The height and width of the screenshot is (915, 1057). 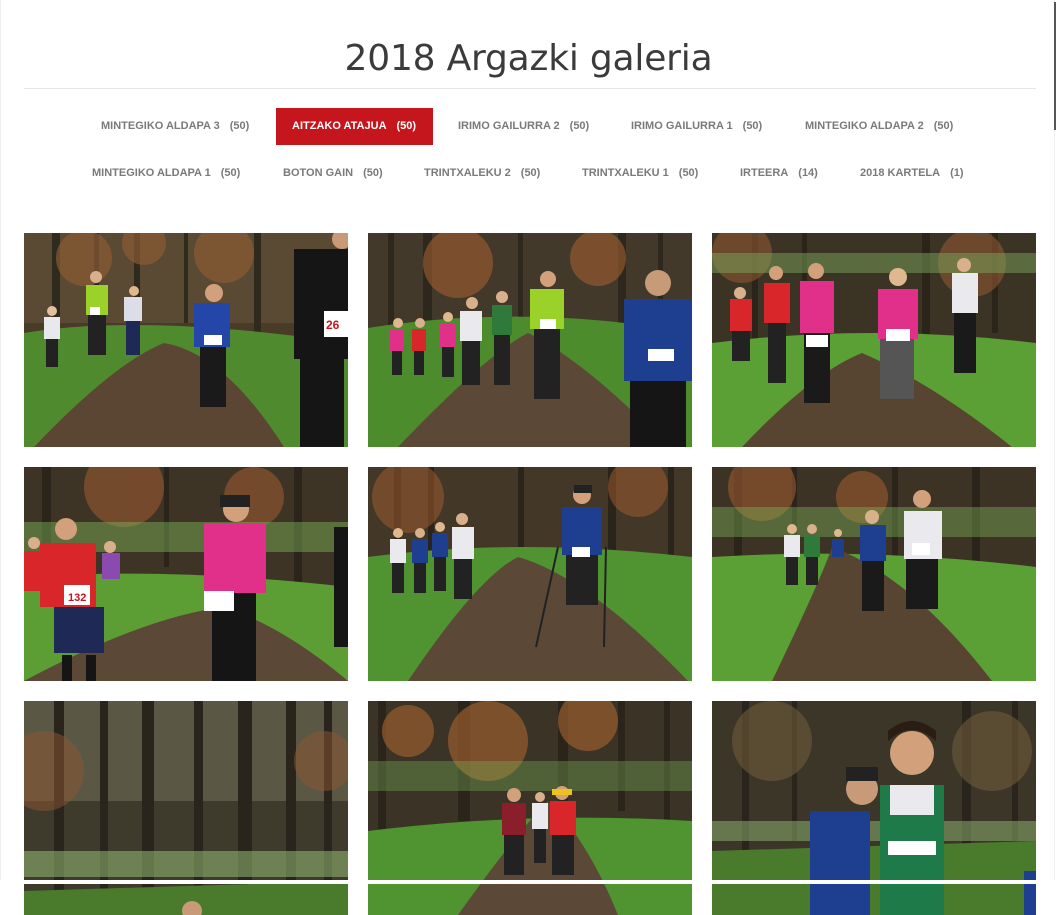 I want to click on filter-mintegiko-aldapa-2: MINTEGIKO ALDAPA 2 (50), so click(x=879, y=126).